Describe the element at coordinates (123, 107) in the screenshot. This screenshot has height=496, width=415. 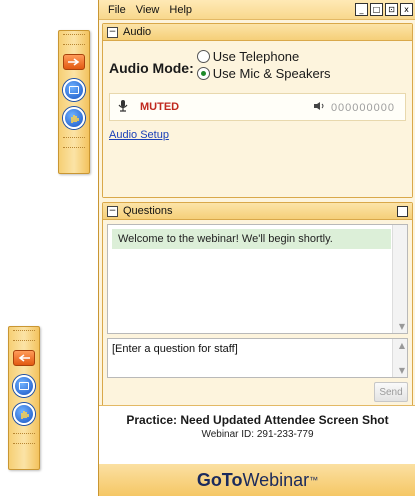
I see `microphone-icon` at that location.